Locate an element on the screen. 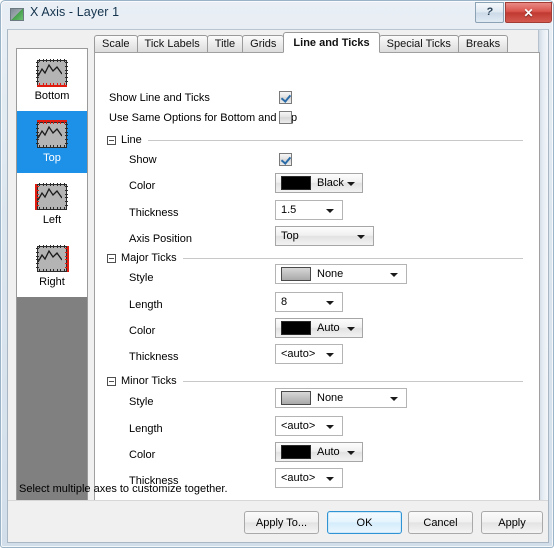 This screenshot has width=554, height=548. row-use-same-options: Use Same Options for Bottom and Top is located at coordinates (203, 118).